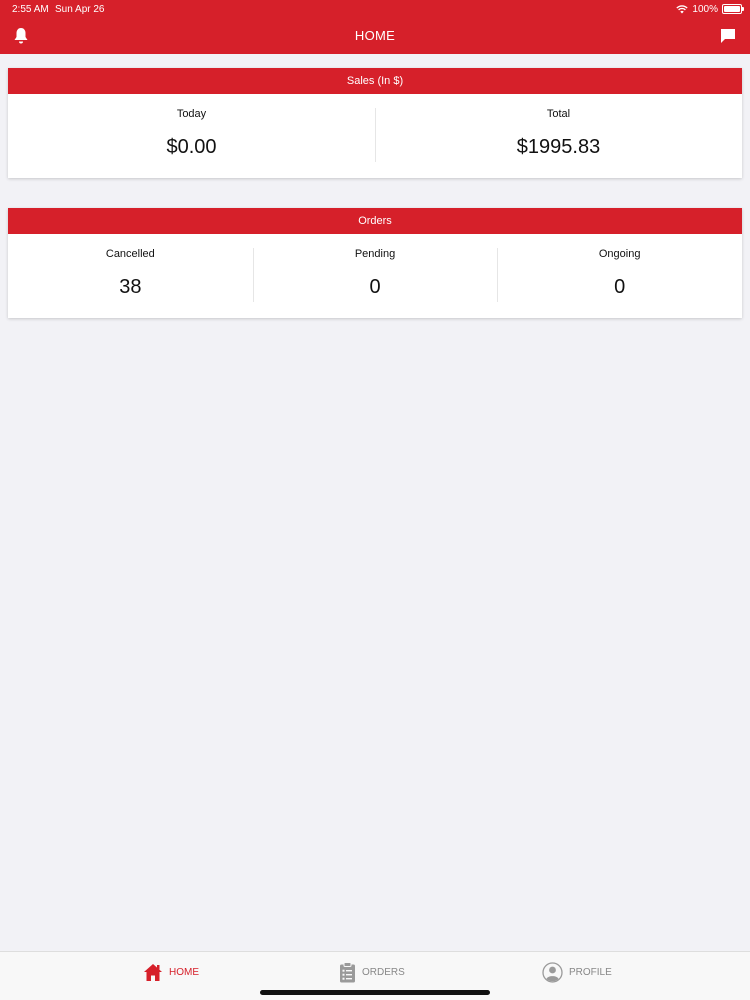  I want to click on status-bar: 2:55 AM Sun Apr 26 100%, so click(375, 9).